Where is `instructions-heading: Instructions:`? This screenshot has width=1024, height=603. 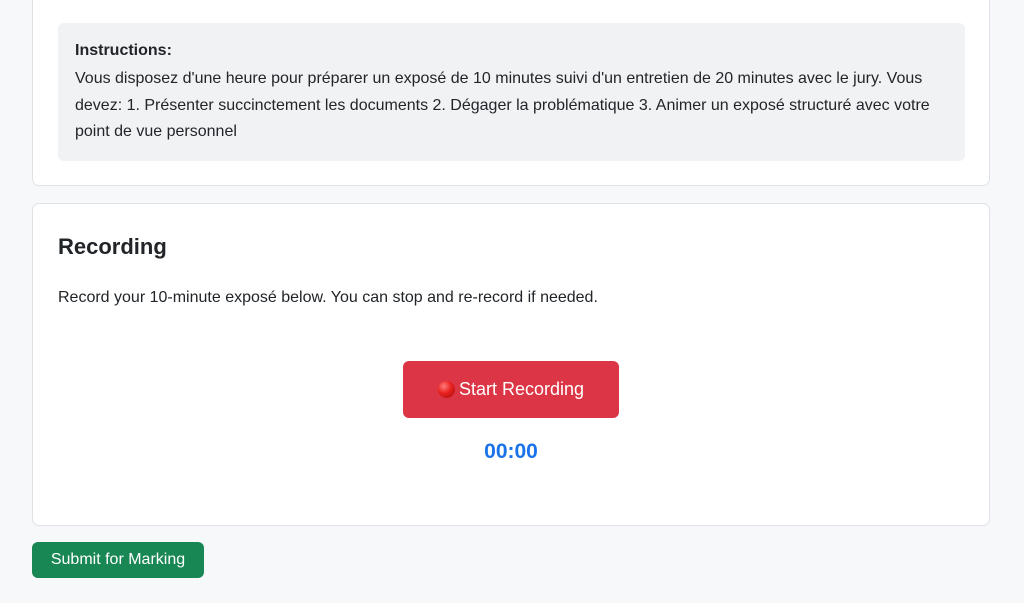
instructions-heading: Instructions: is located at coordinates (123, 50).